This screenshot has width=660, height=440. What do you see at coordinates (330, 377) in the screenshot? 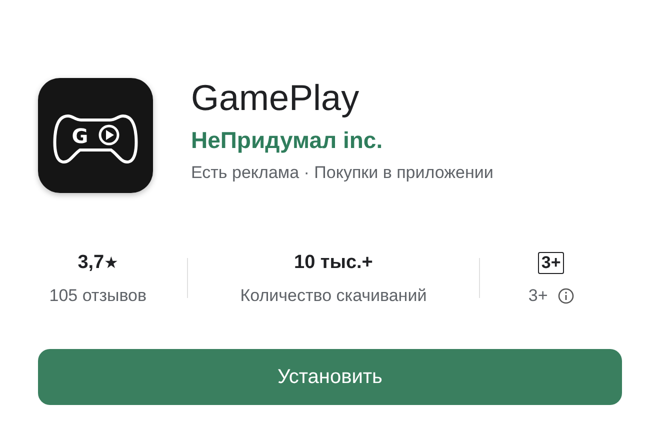
I see `install-button: Установить` at bounding box center [330, 377].